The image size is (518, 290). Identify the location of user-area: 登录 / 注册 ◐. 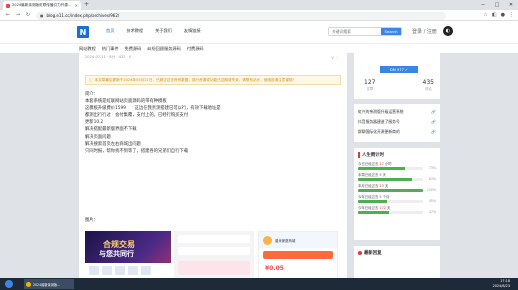
(432, 31).